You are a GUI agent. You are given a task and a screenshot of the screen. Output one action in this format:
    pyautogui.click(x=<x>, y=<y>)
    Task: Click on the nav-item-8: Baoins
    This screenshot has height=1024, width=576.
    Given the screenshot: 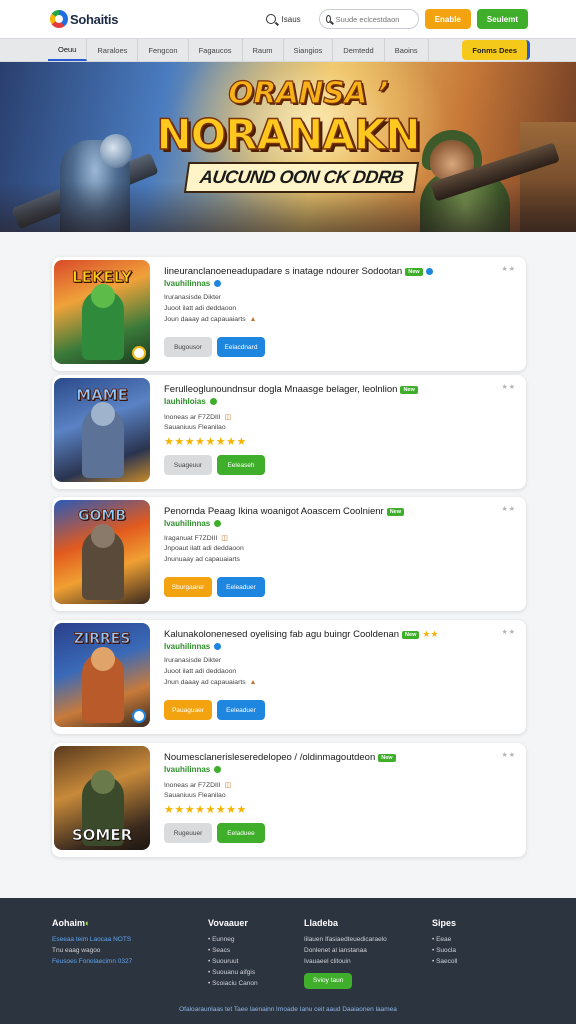 What is the action you would take?
    pyautogui.click(x=407, y=50)
    